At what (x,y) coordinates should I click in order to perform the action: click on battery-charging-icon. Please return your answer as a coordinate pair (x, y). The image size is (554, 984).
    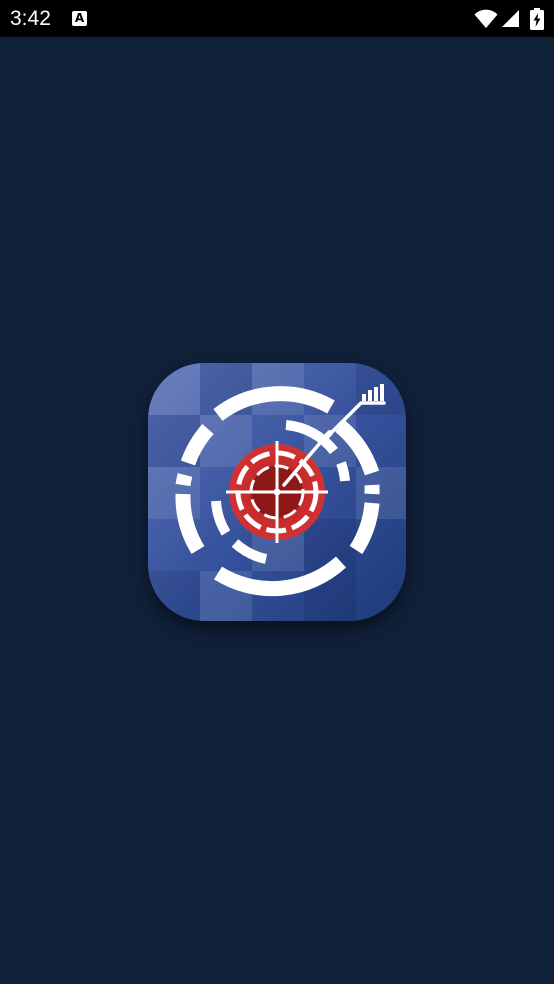
    Looking at the image, I should click on (537, 19).